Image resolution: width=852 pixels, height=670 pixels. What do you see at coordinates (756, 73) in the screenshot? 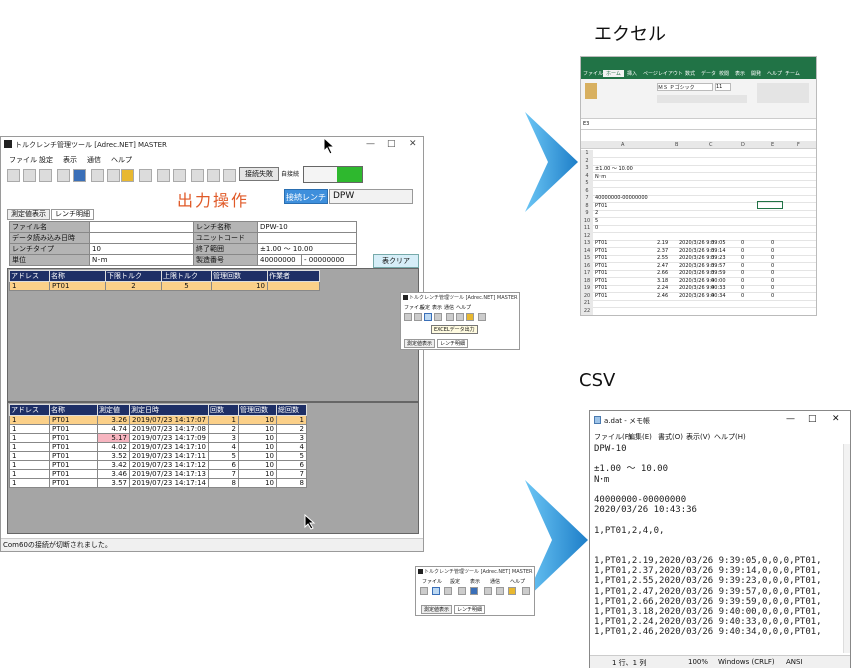
I see `ribbon-tab: 開発` at bounding box center [756, 73].